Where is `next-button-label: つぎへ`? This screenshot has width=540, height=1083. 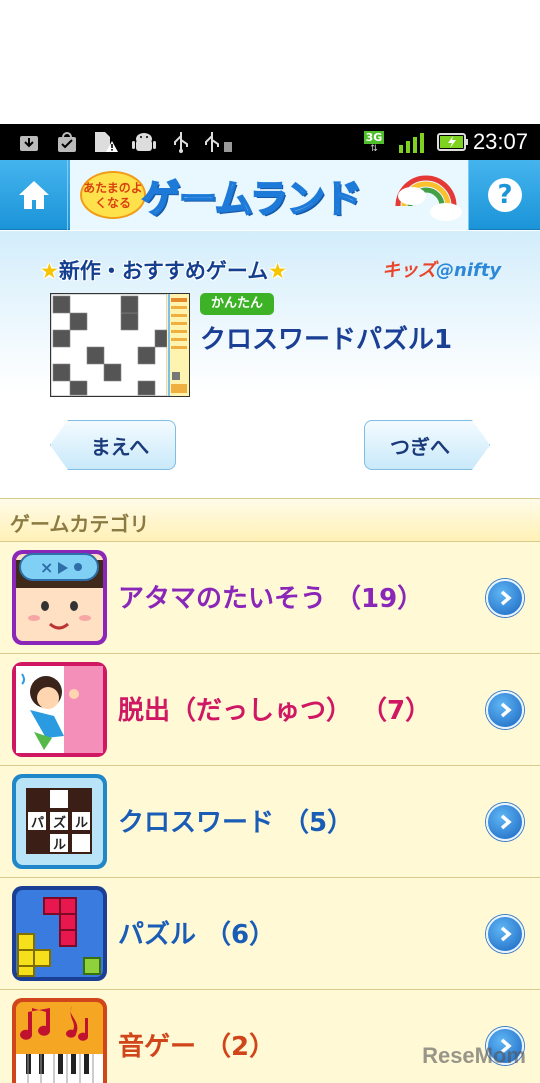 next-button-label: つぎへ is located at coordinates (420, 446).